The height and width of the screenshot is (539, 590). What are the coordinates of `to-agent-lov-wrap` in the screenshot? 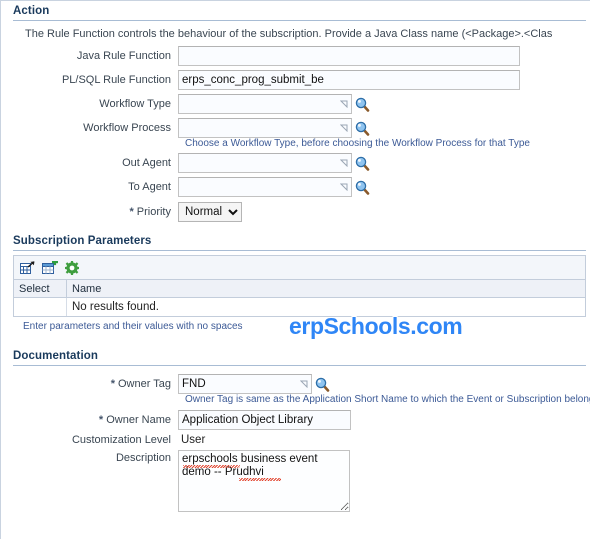 It's located at (265, 187).